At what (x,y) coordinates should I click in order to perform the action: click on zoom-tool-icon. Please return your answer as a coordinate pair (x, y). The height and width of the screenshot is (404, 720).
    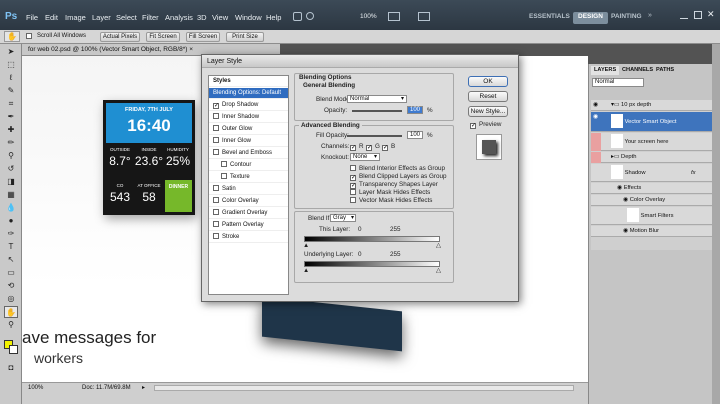
    Looking at the image, I should click on (310, 16).